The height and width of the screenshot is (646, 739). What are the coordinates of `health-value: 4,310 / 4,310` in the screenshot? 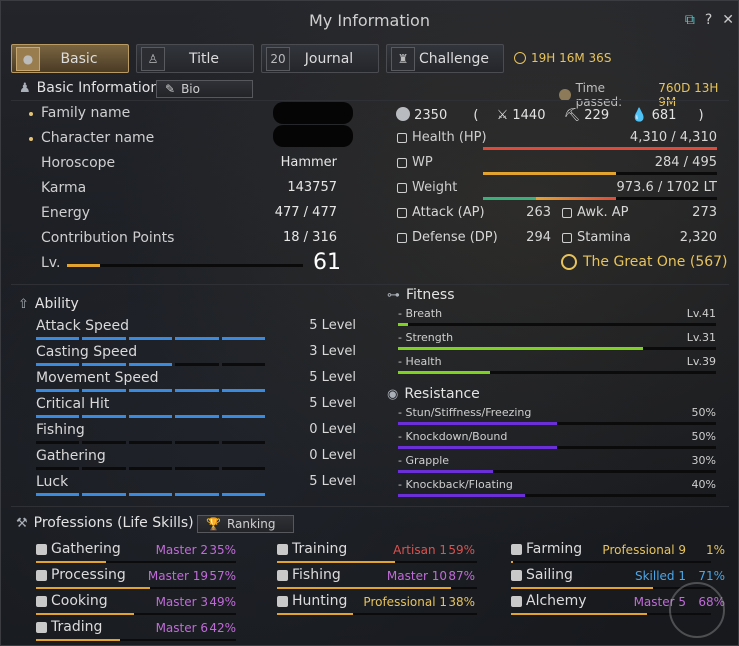 It's located at (673, 137).